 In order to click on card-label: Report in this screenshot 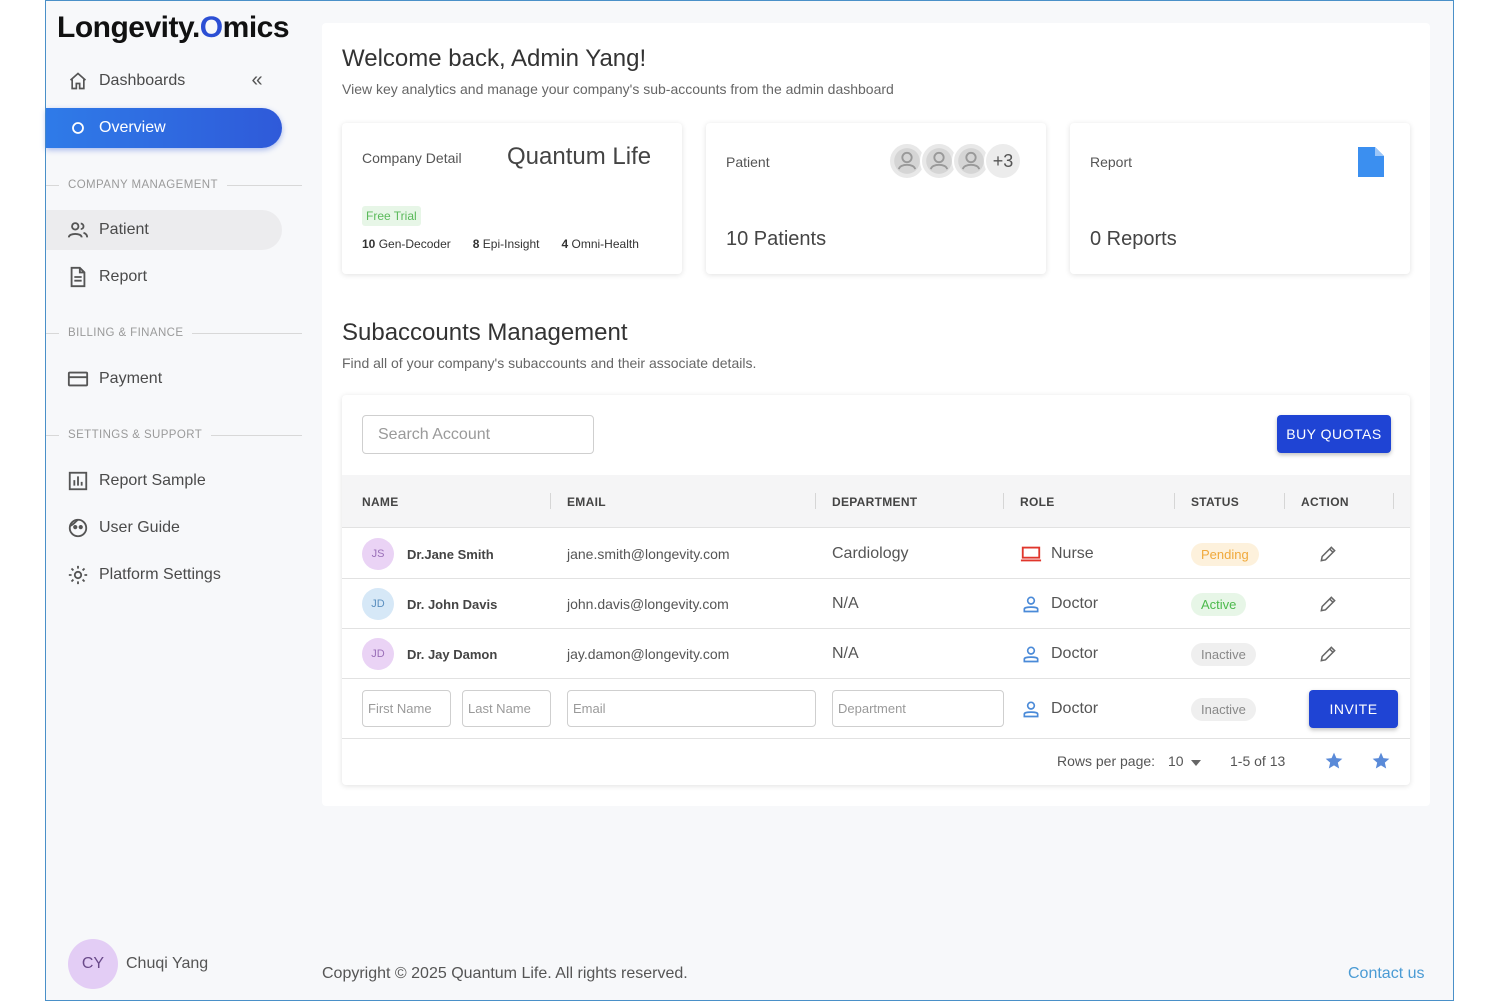, I will do `click(1111, 162)`.